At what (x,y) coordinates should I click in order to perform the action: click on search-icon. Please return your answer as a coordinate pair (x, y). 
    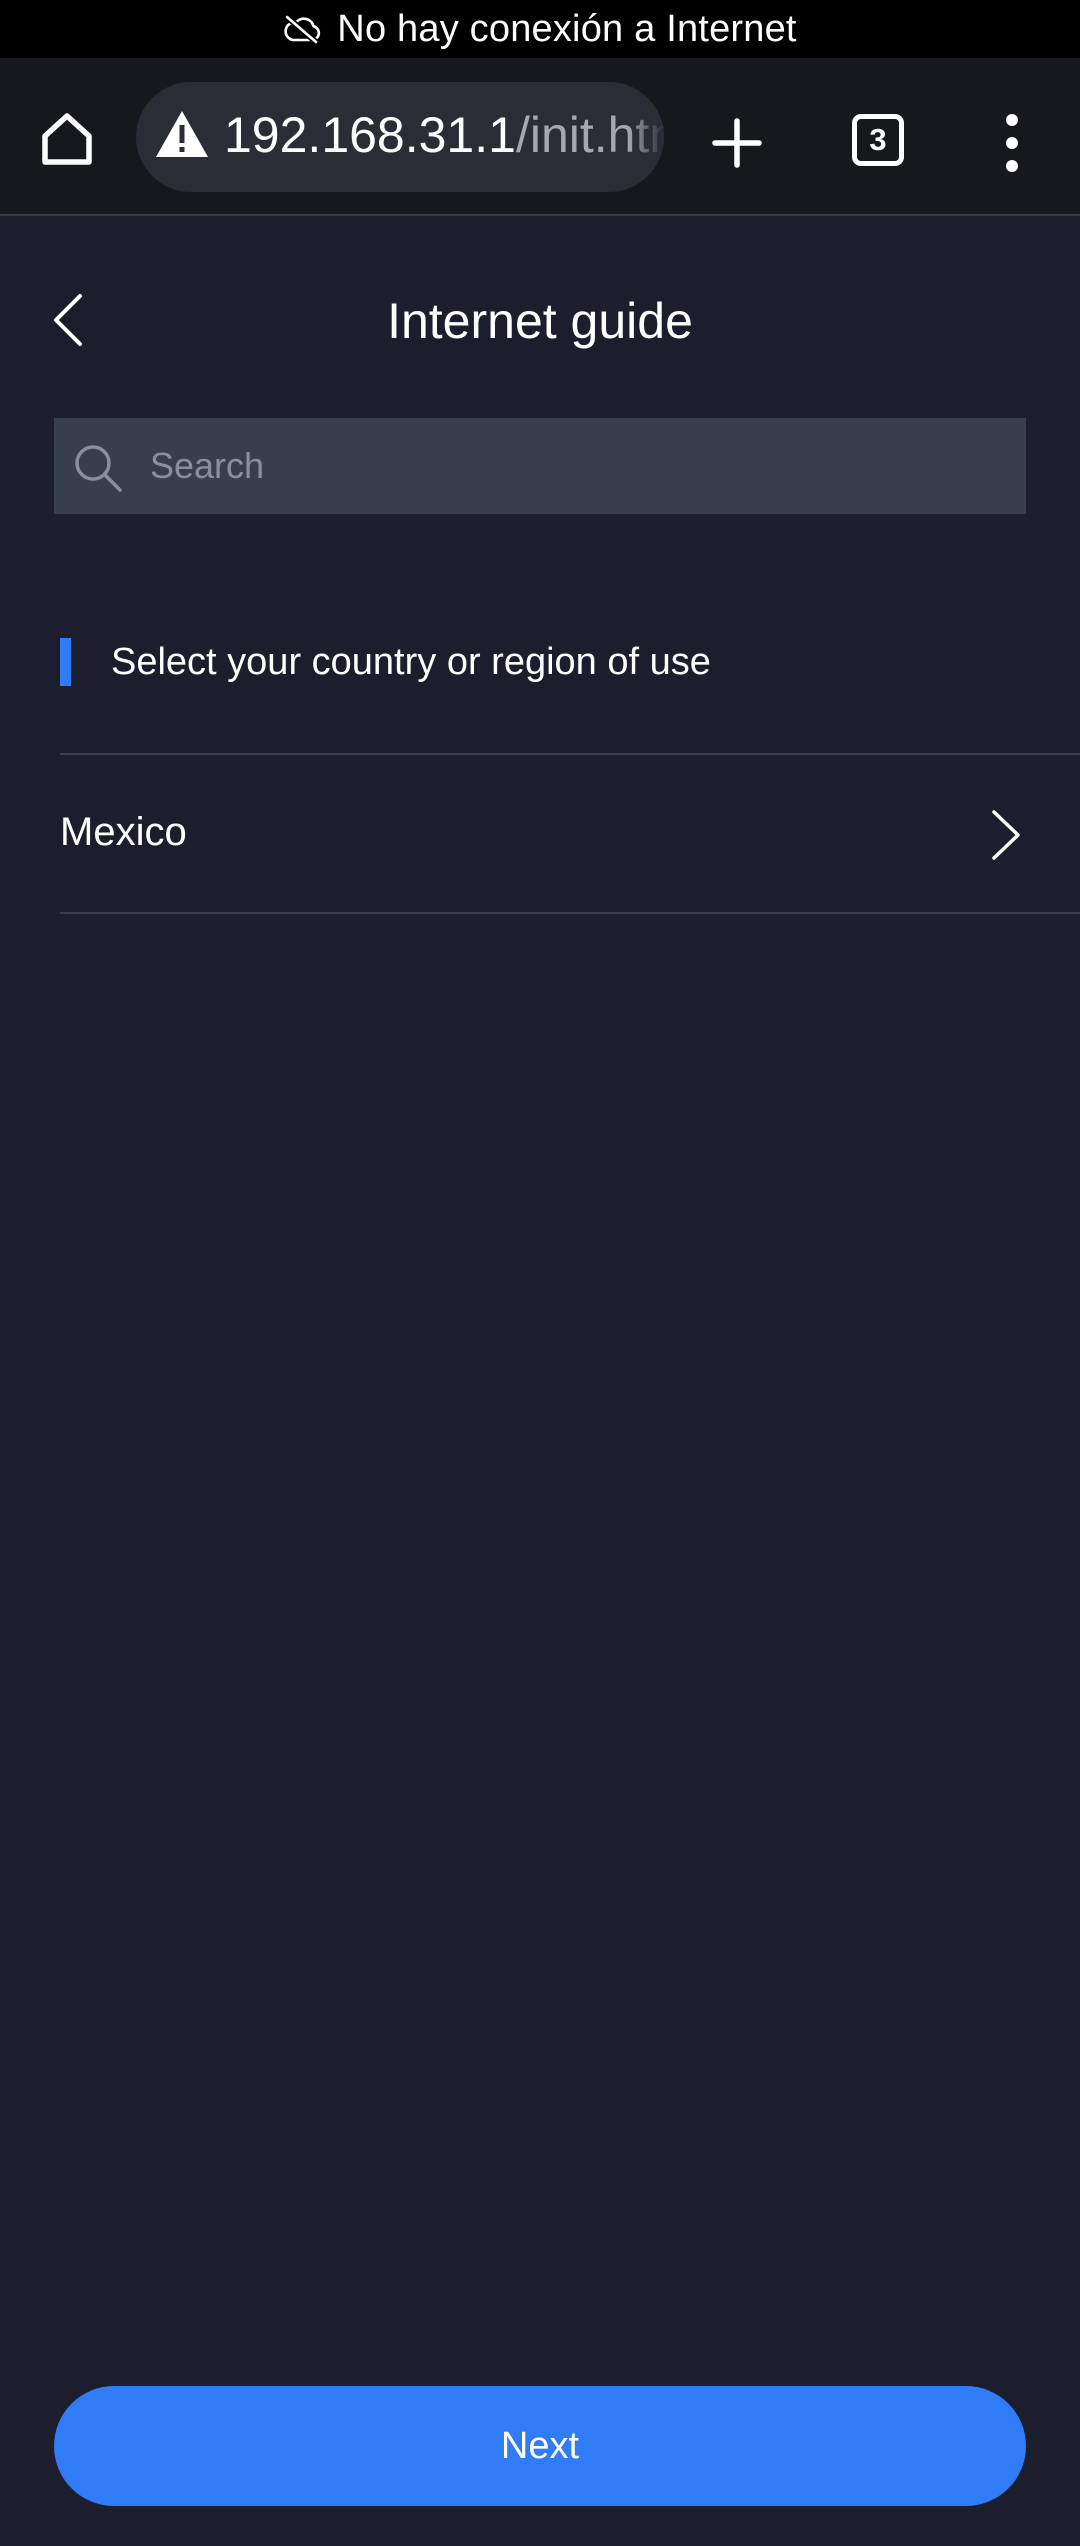
    Looking at the image, I should click on (98, 468).